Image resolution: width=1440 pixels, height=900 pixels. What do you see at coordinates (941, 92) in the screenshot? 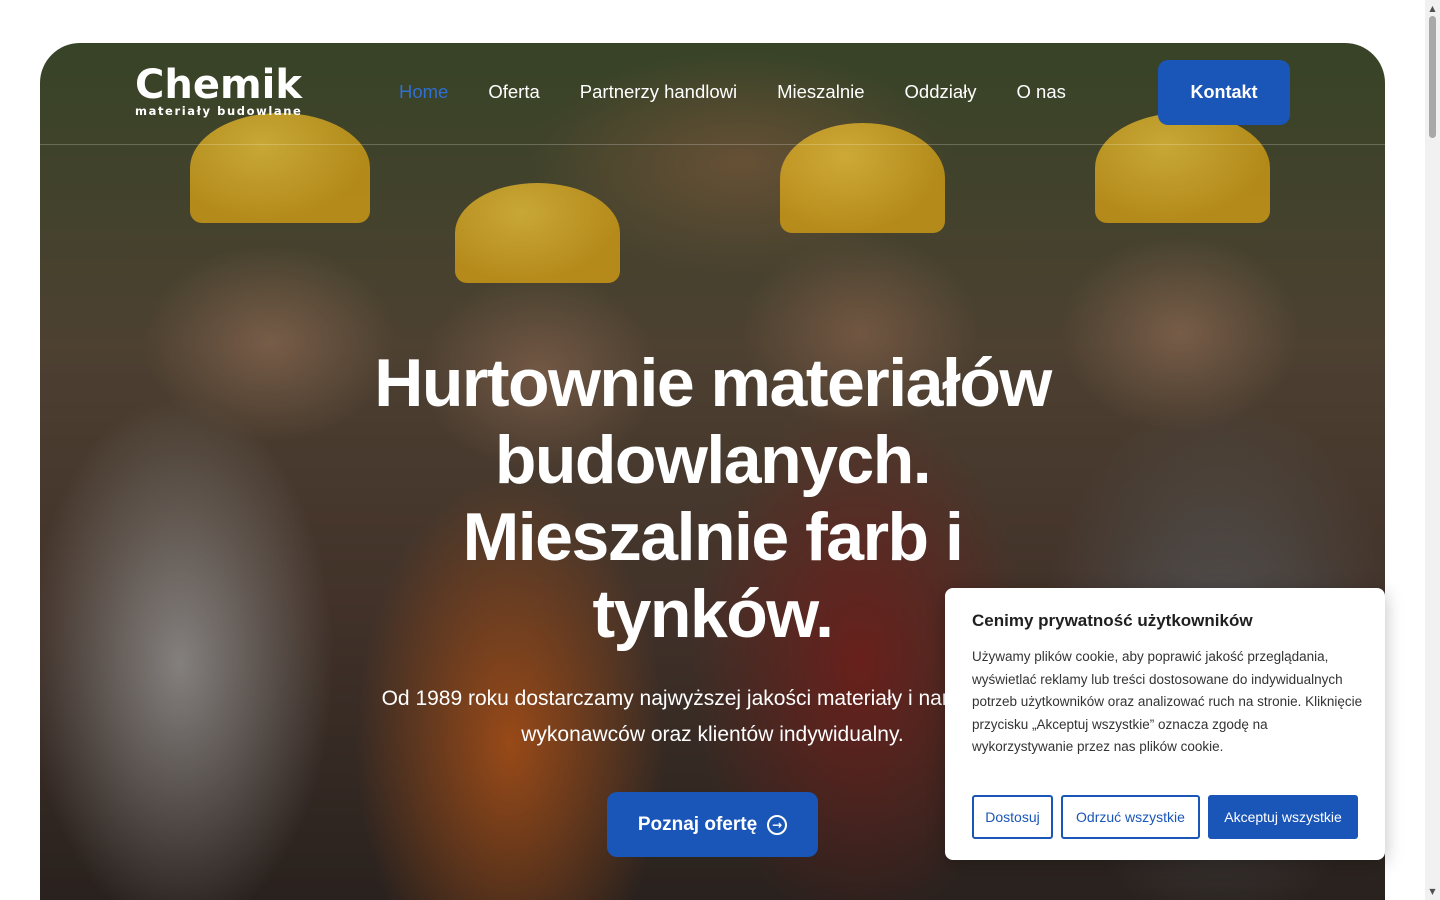
I see `nav-link-oddzialy: Oddziały` at bounding box center [941, 92].